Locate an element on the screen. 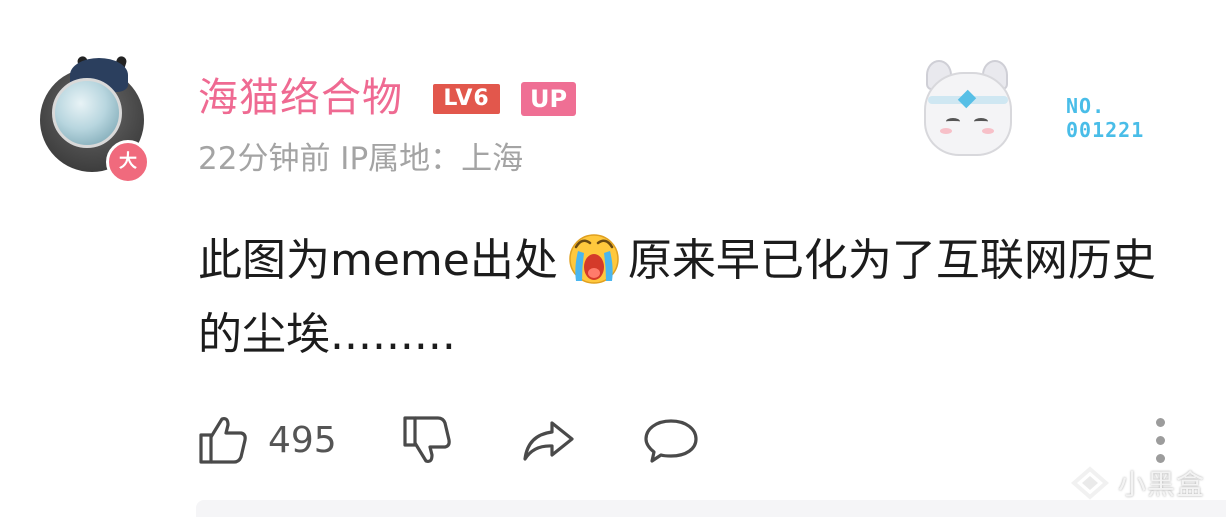  thumbs-down-icon is located at coordinates (427, 439).